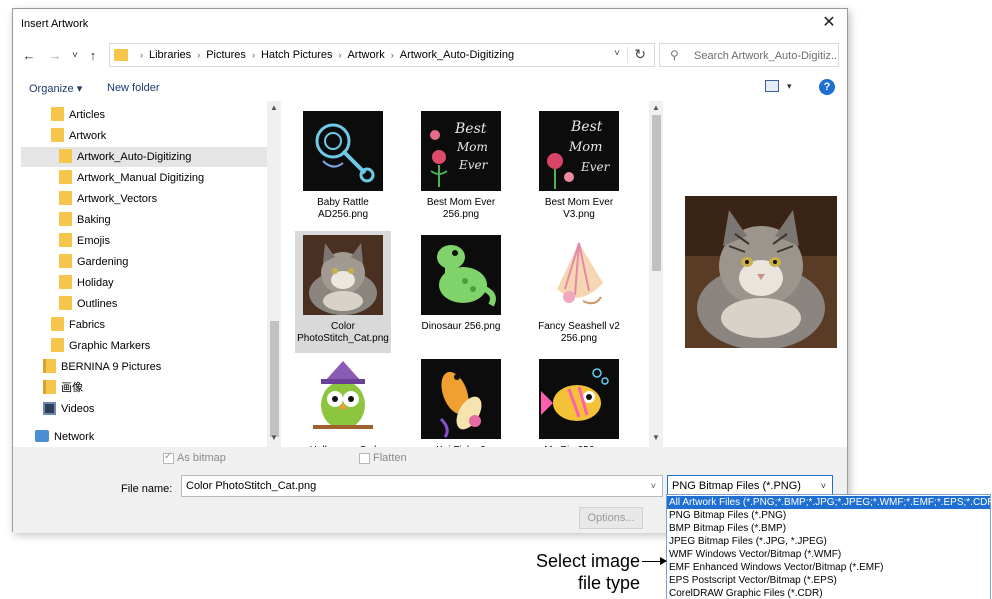  I want to click on organize-button: Organize ▾, so click(55, 88).